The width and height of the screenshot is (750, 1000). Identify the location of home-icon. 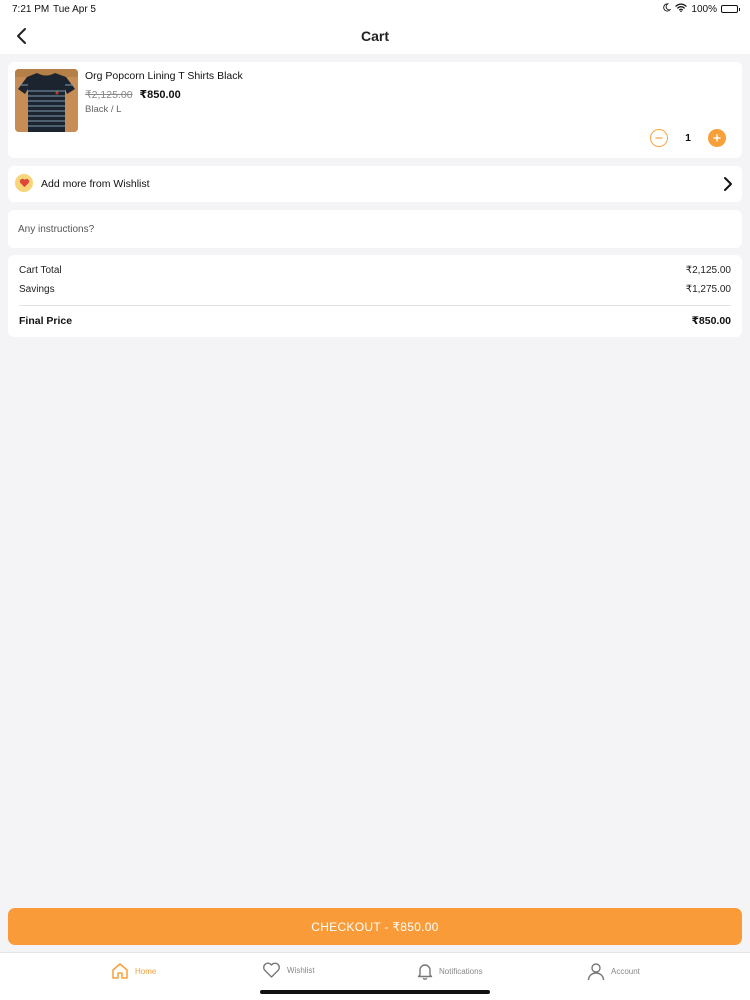
(120, 971).